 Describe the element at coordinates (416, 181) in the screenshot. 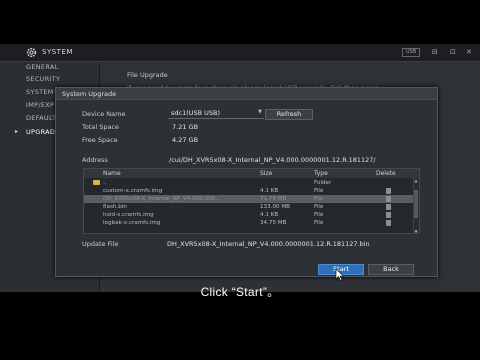

I see `scroll-up-icon: ▲` at that location.